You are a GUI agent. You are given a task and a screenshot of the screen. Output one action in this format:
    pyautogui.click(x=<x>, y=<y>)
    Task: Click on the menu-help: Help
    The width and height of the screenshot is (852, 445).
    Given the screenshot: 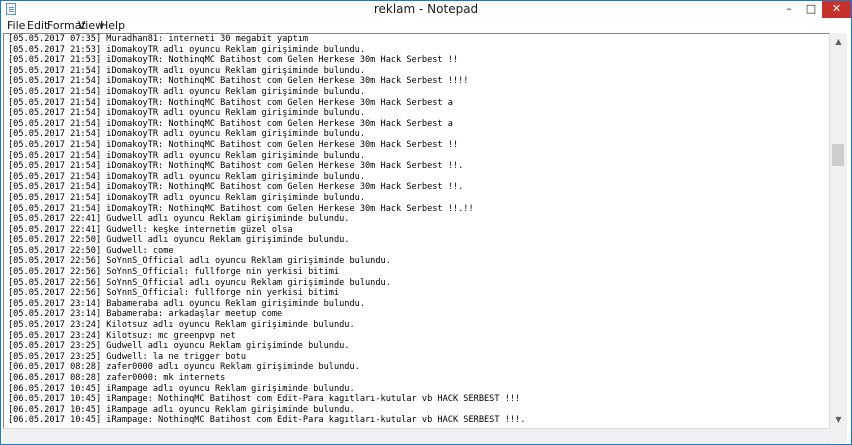 What is the action you would take?
    pyautogui.click(x=112, y=25)
    